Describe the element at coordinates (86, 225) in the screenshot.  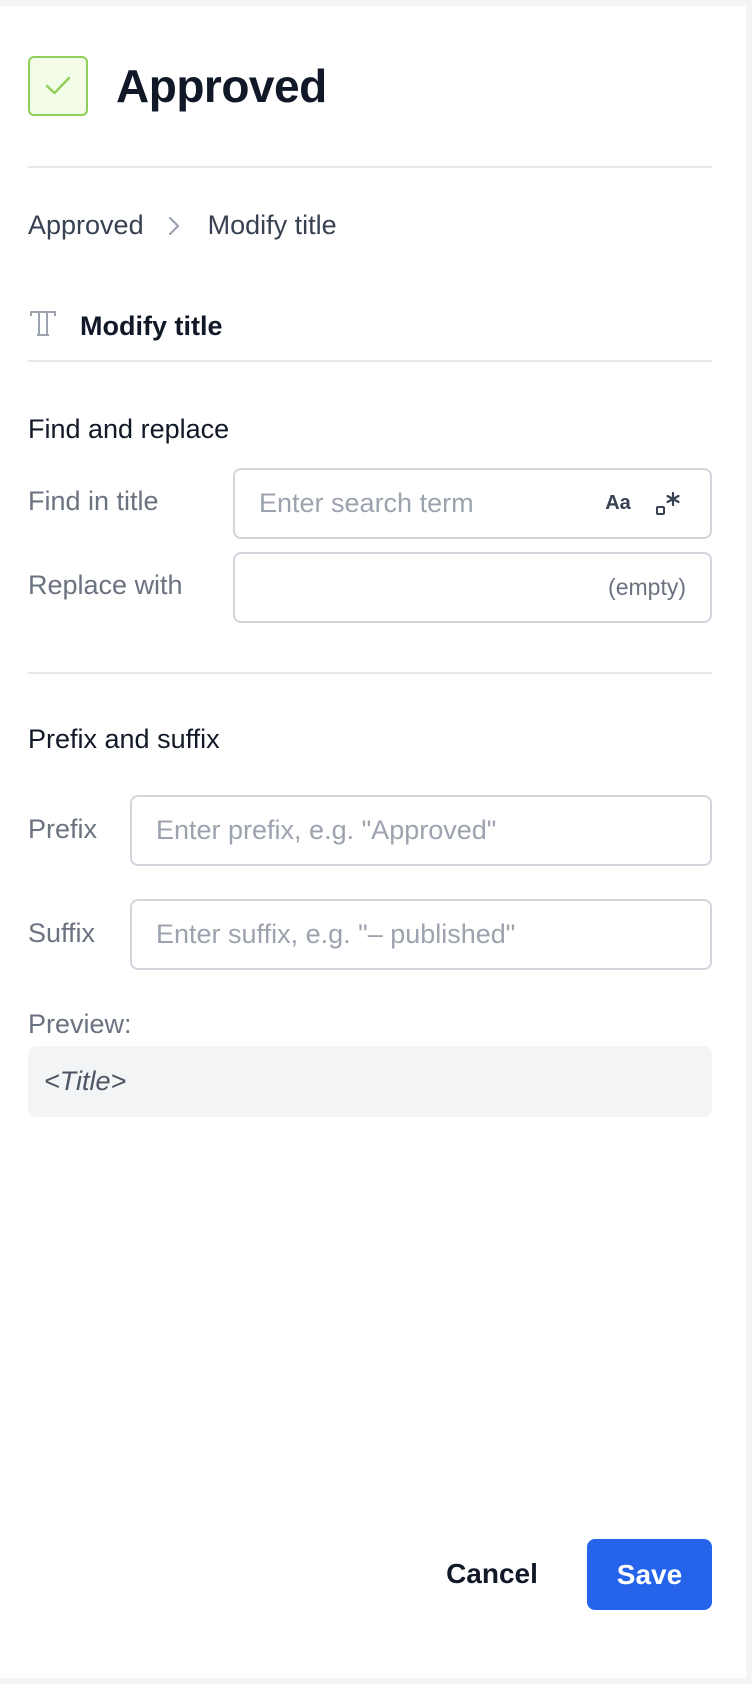
I see `breadcrumb-item-approved: Approved` at that location.